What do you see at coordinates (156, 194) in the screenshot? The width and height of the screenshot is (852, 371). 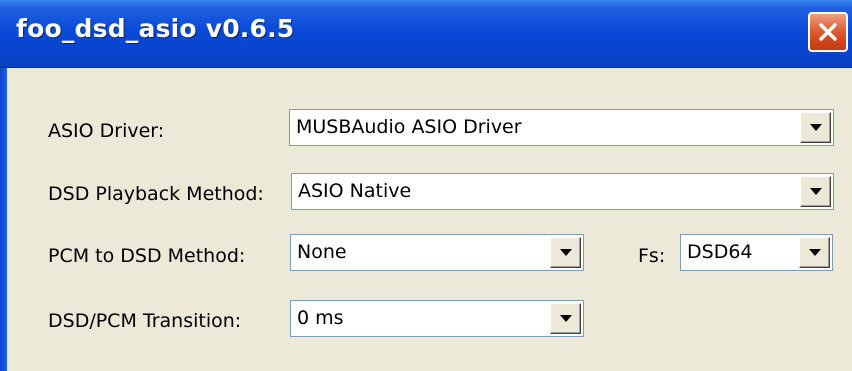 I see `dsd-playback-method-label: DSD Playback Method:` at bounding box center [156, 194].